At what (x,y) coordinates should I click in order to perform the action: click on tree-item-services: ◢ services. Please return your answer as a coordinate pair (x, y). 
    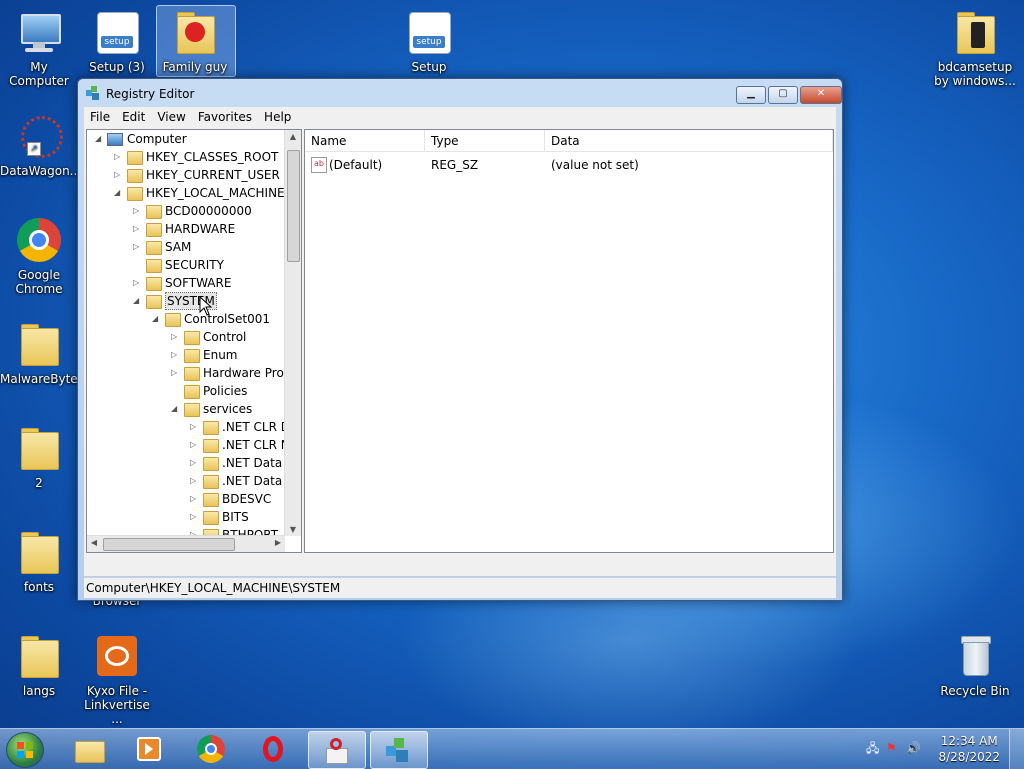
    Looking at the image, I should click on (187, 409).